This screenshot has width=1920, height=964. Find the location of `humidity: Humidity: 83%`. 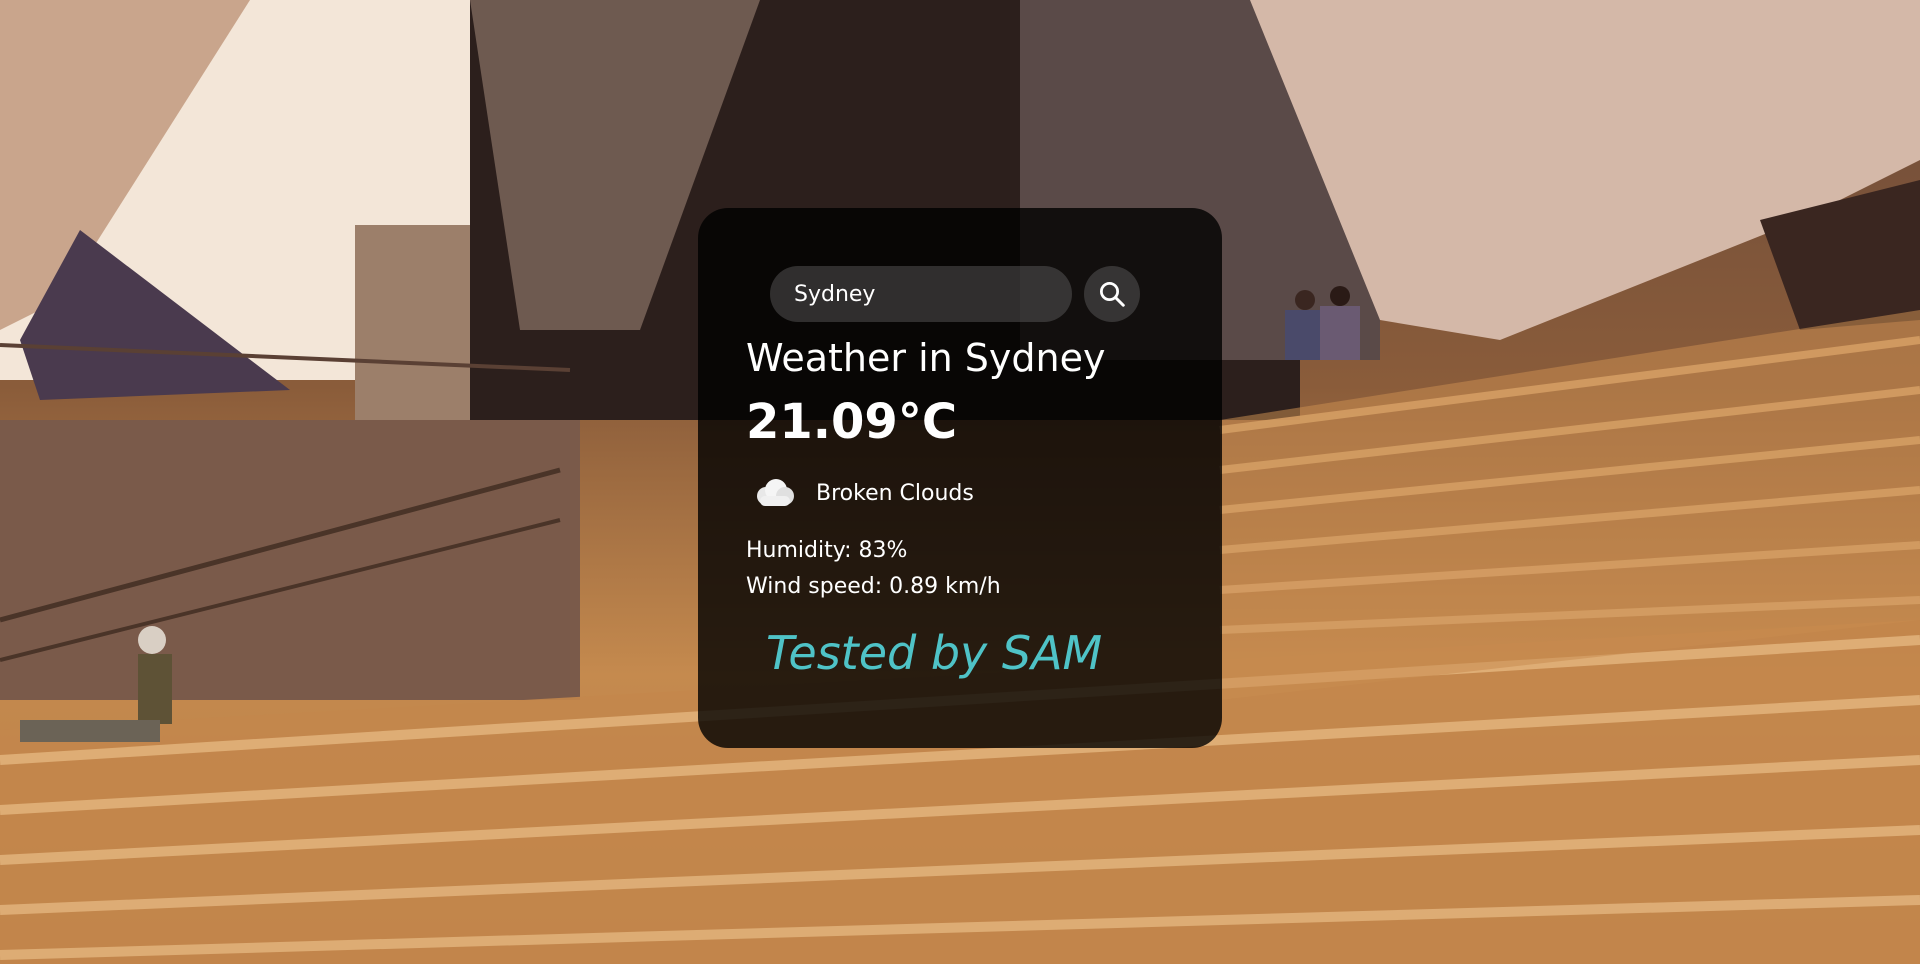

humidity: Humidity: 83% is located at coordinates (827, 550).